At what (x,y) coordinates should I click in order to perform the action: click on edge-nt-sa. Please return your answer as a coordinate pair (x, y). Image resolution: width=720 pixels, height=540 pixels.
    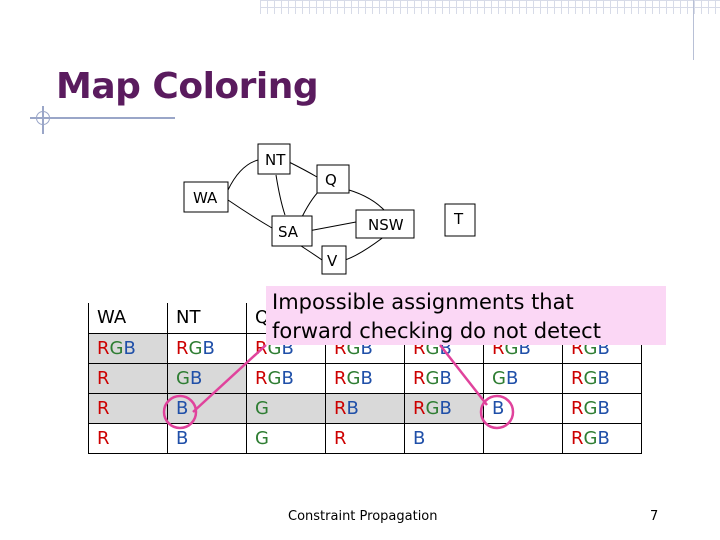
    Looking at the image, I should click on (280, 195).